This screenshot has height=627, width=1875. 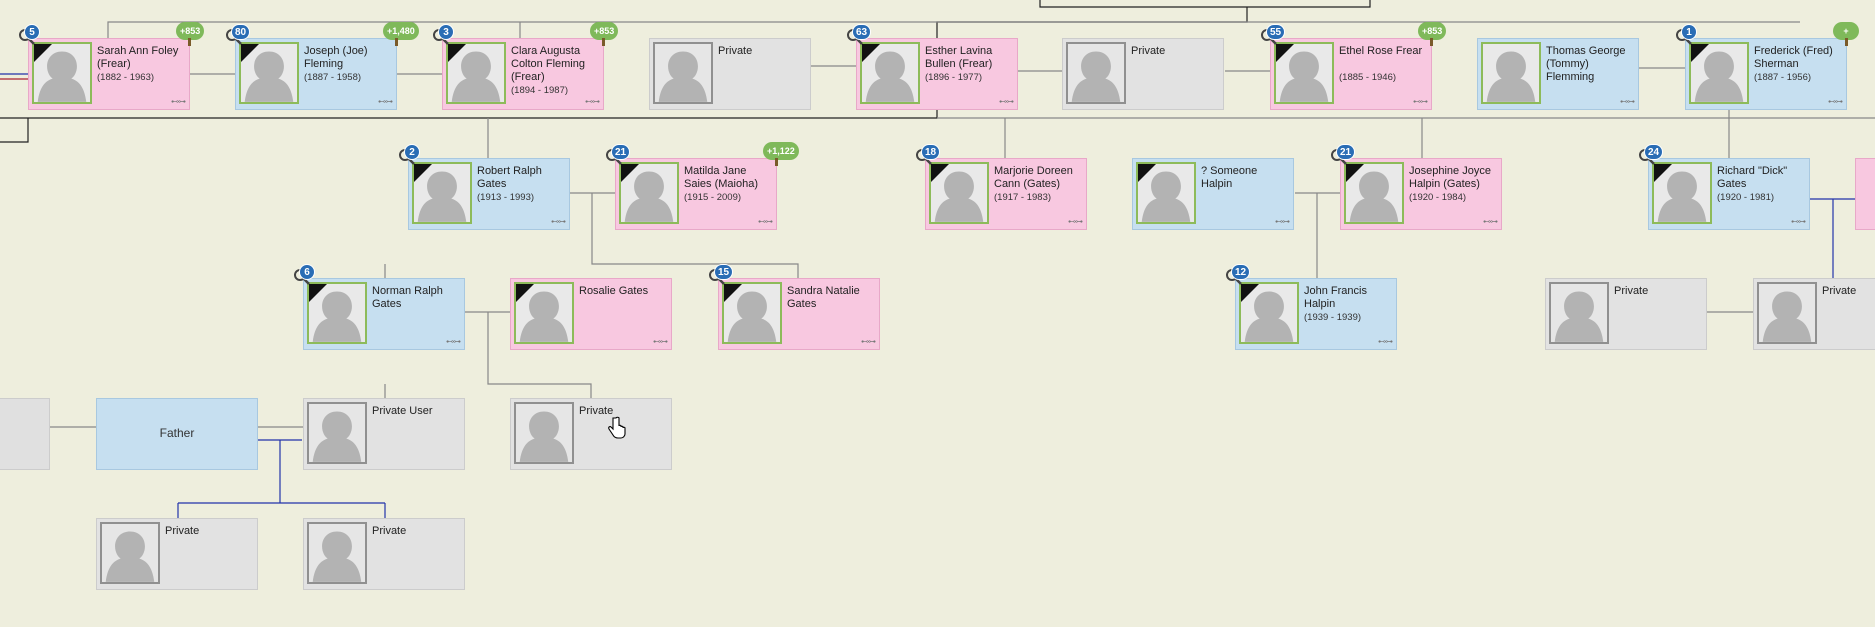 I want to click on person-card-frederick: Frederick (Fred) Sherman (1887 - 1956) ⊷⊶, so click(x=1766, y=74).